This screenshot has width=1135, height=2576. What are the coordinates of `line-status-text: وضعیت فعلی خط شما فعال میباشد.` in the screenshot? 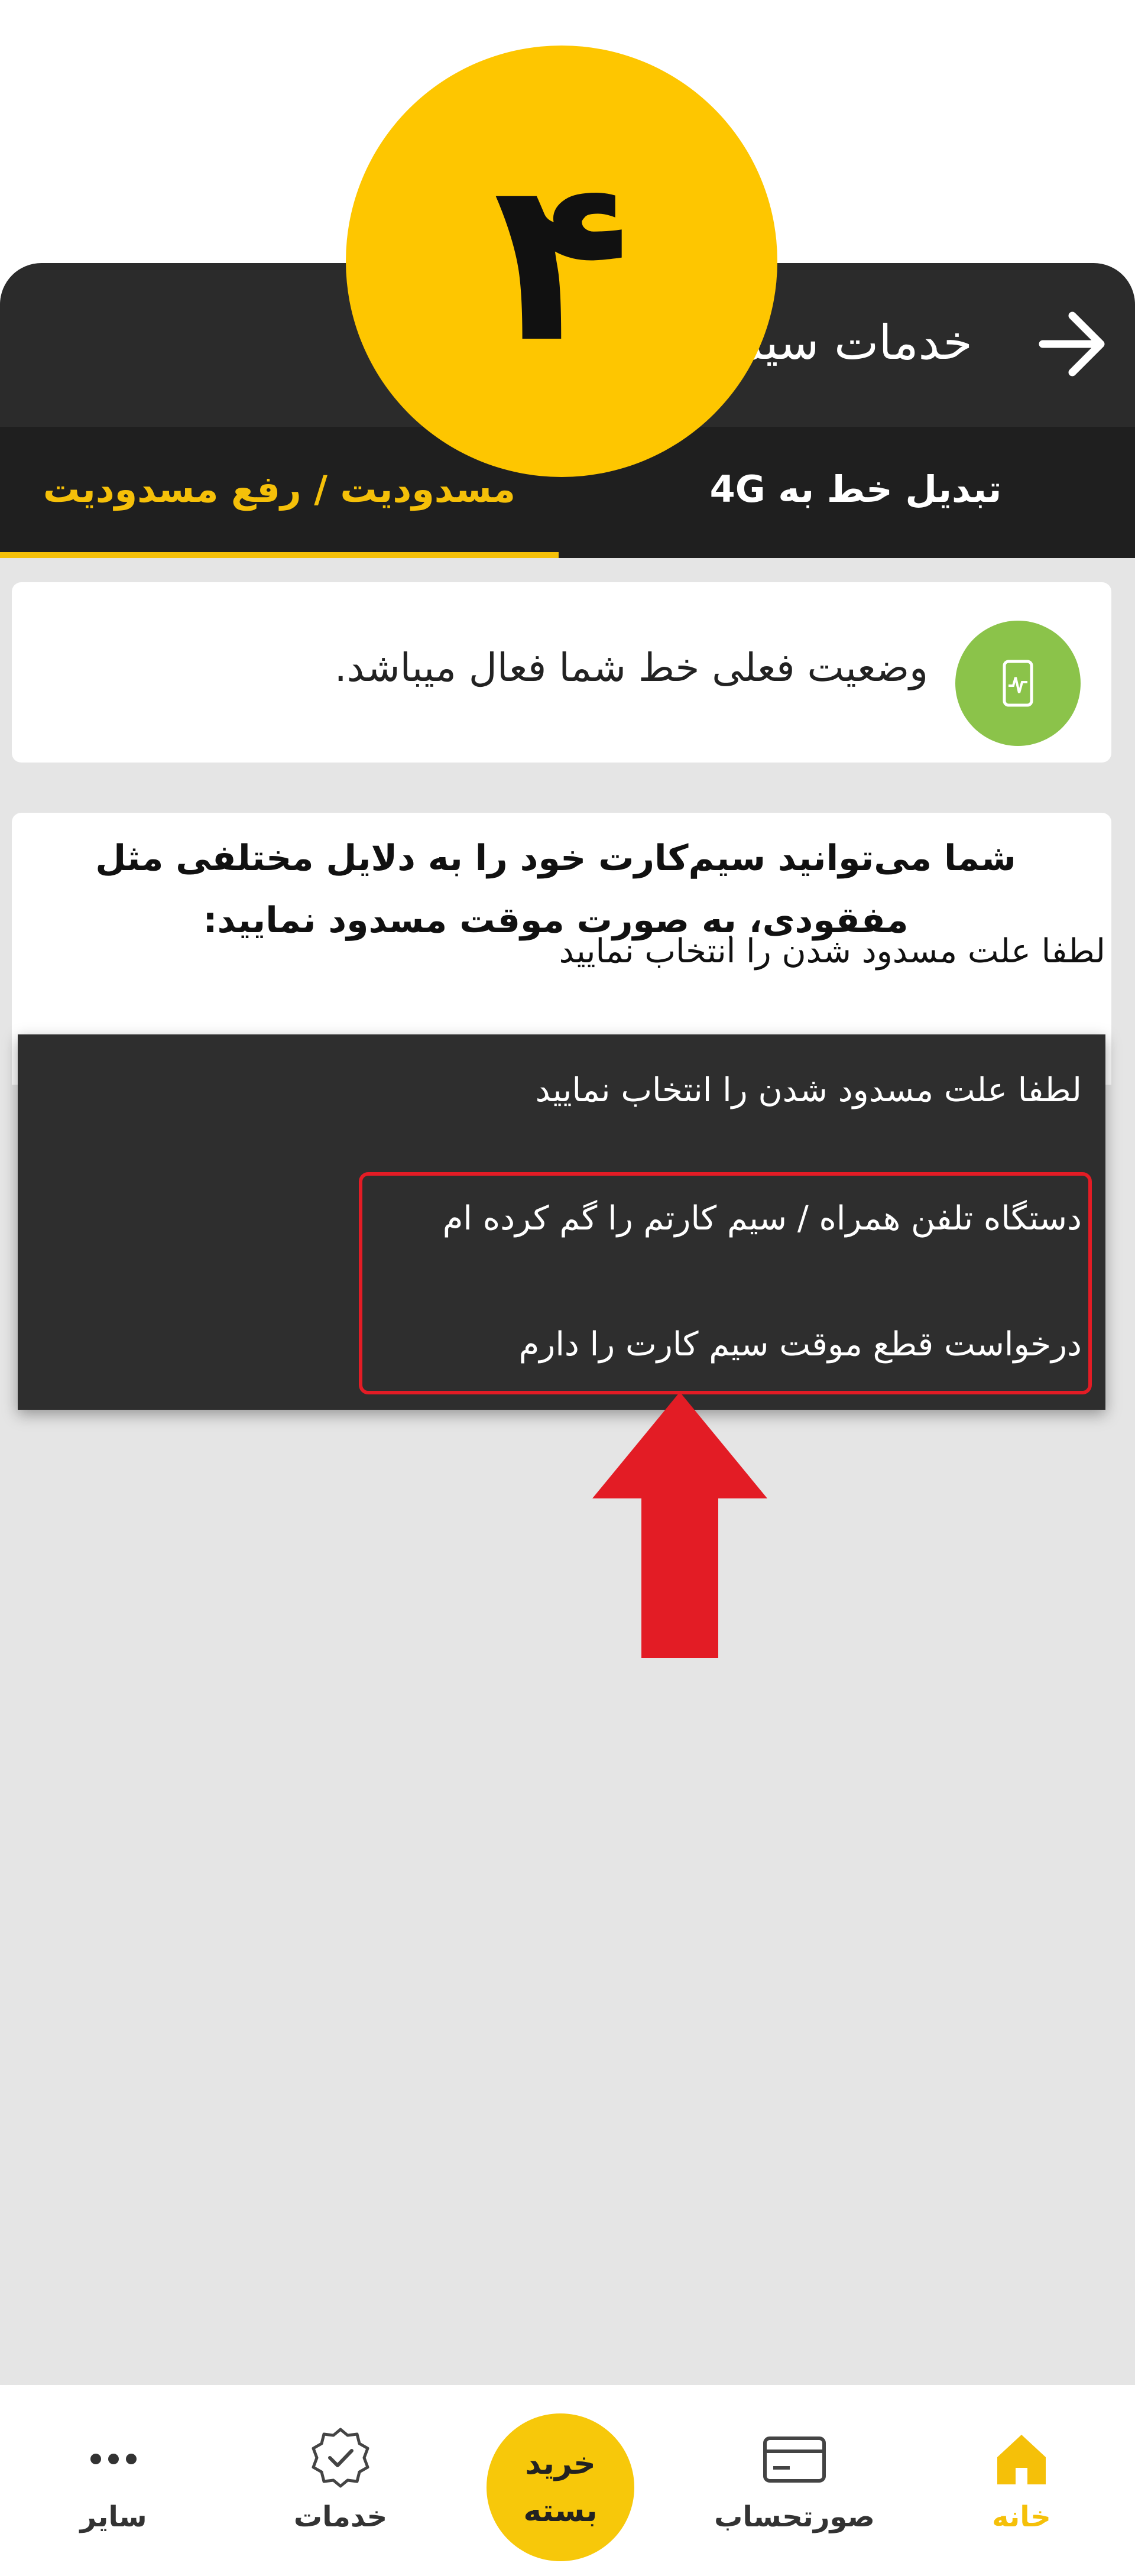 It's located at (631, 668).